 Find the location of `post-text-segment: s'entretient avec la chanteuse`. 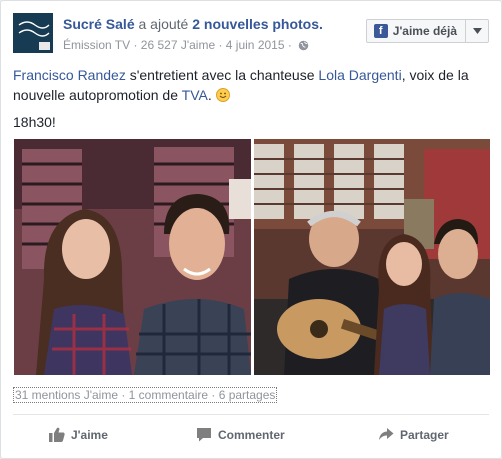

post-text-segment: s'entretient avec la chanteuse is located at coordinates (222, 75).